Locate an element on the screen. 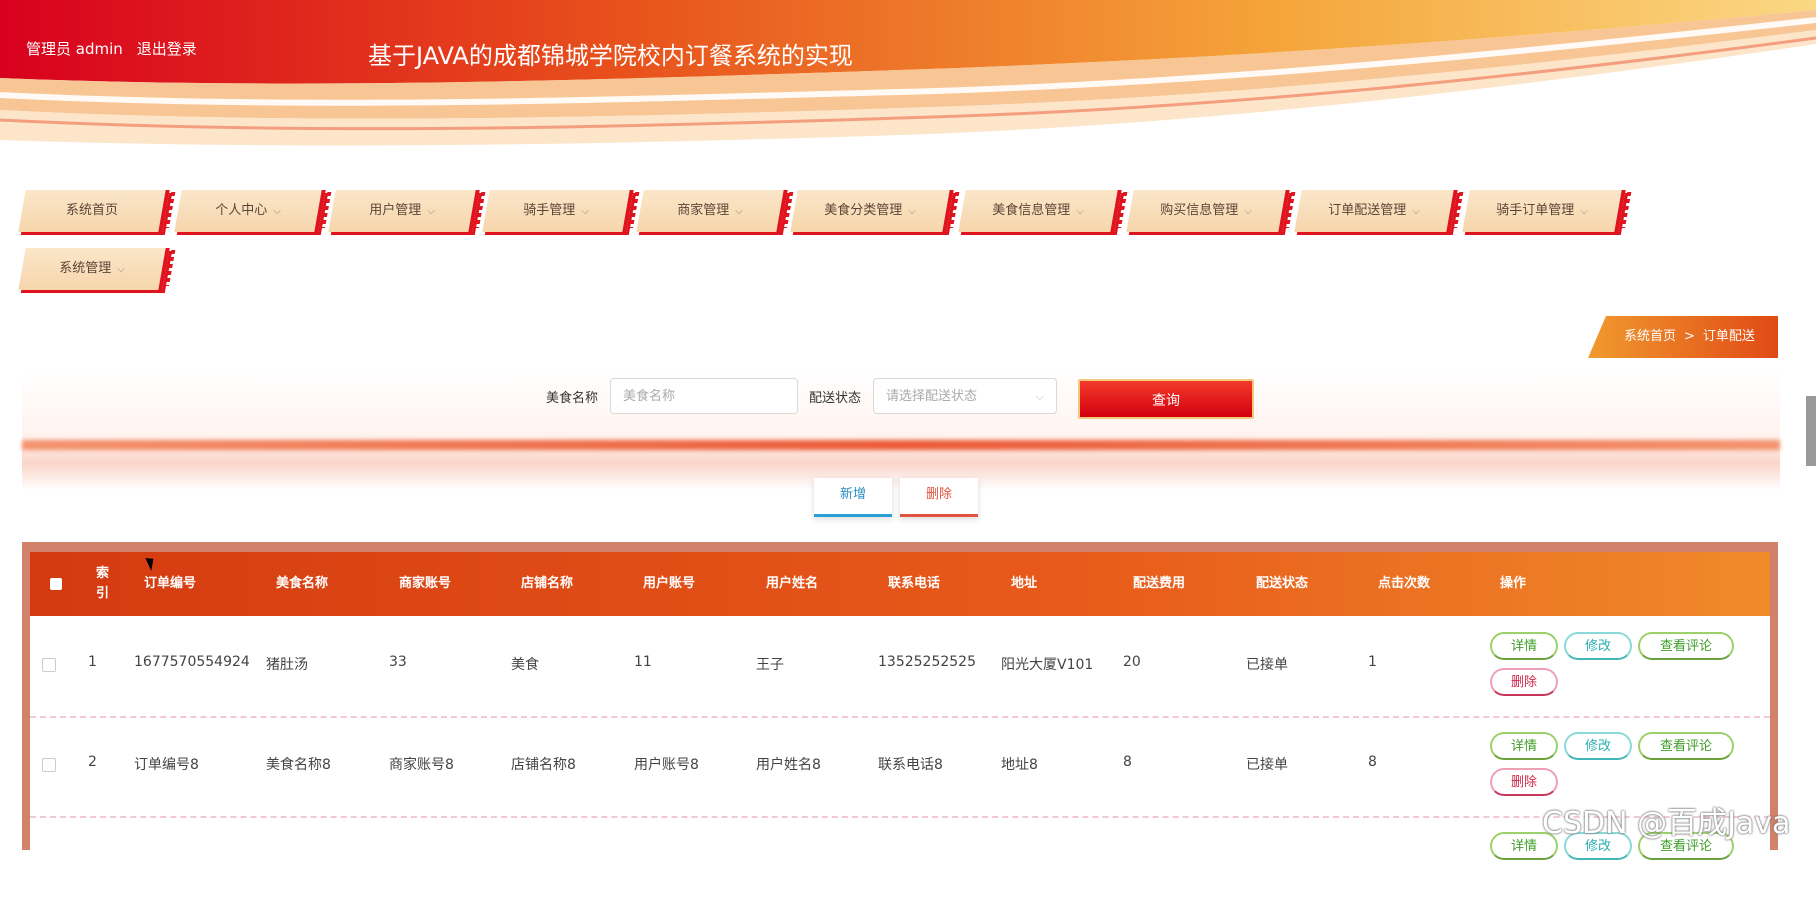 Image resolution: width=1816 pixels, height=916 pixels. cell-phone: 13525252525 is located at coordinates (927, 662).